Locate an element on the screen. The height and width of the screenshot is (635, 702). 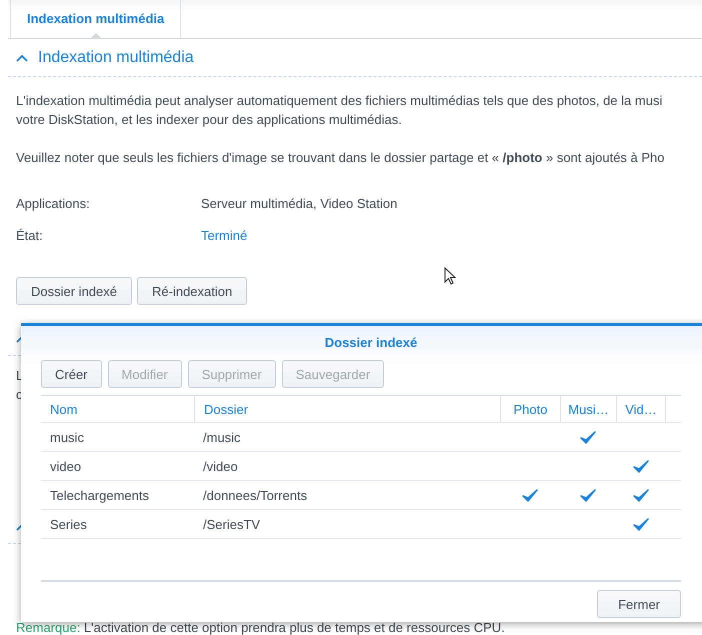
table-cell-text: /SeriesTV is located at coordinates (232, 525).